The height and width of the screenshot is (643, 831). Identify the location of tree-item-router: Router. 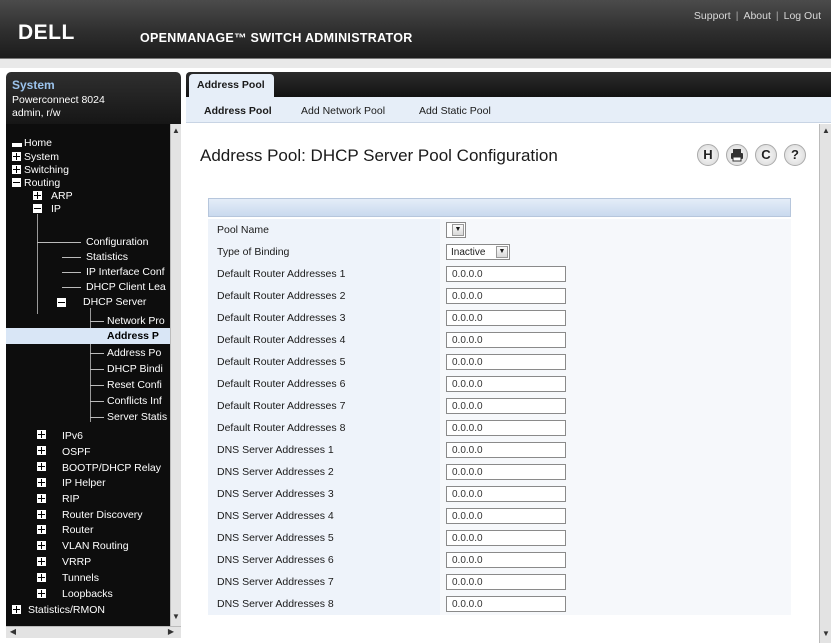
(78, 530).